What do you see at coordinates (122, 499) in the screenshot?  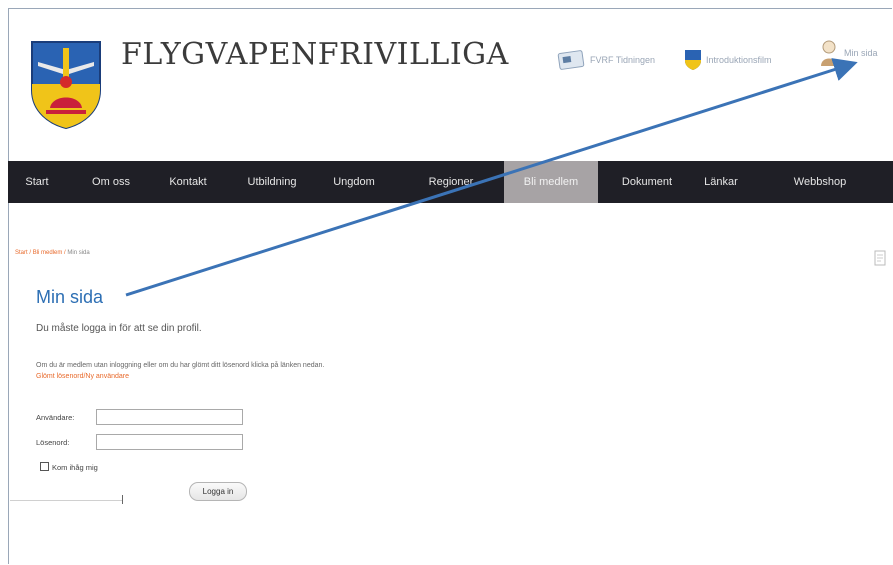 I see `divider-tick` at bounding box center [122, 499].